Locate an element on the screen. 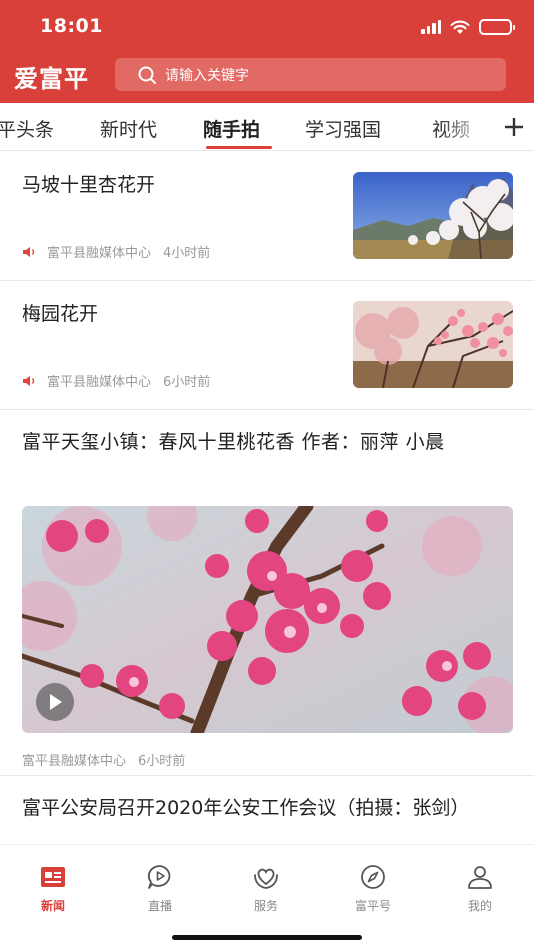 The width and height of the screenshot is (534, 950). nav-fuping-account: 富平号 is located at coordinates (373, 888).